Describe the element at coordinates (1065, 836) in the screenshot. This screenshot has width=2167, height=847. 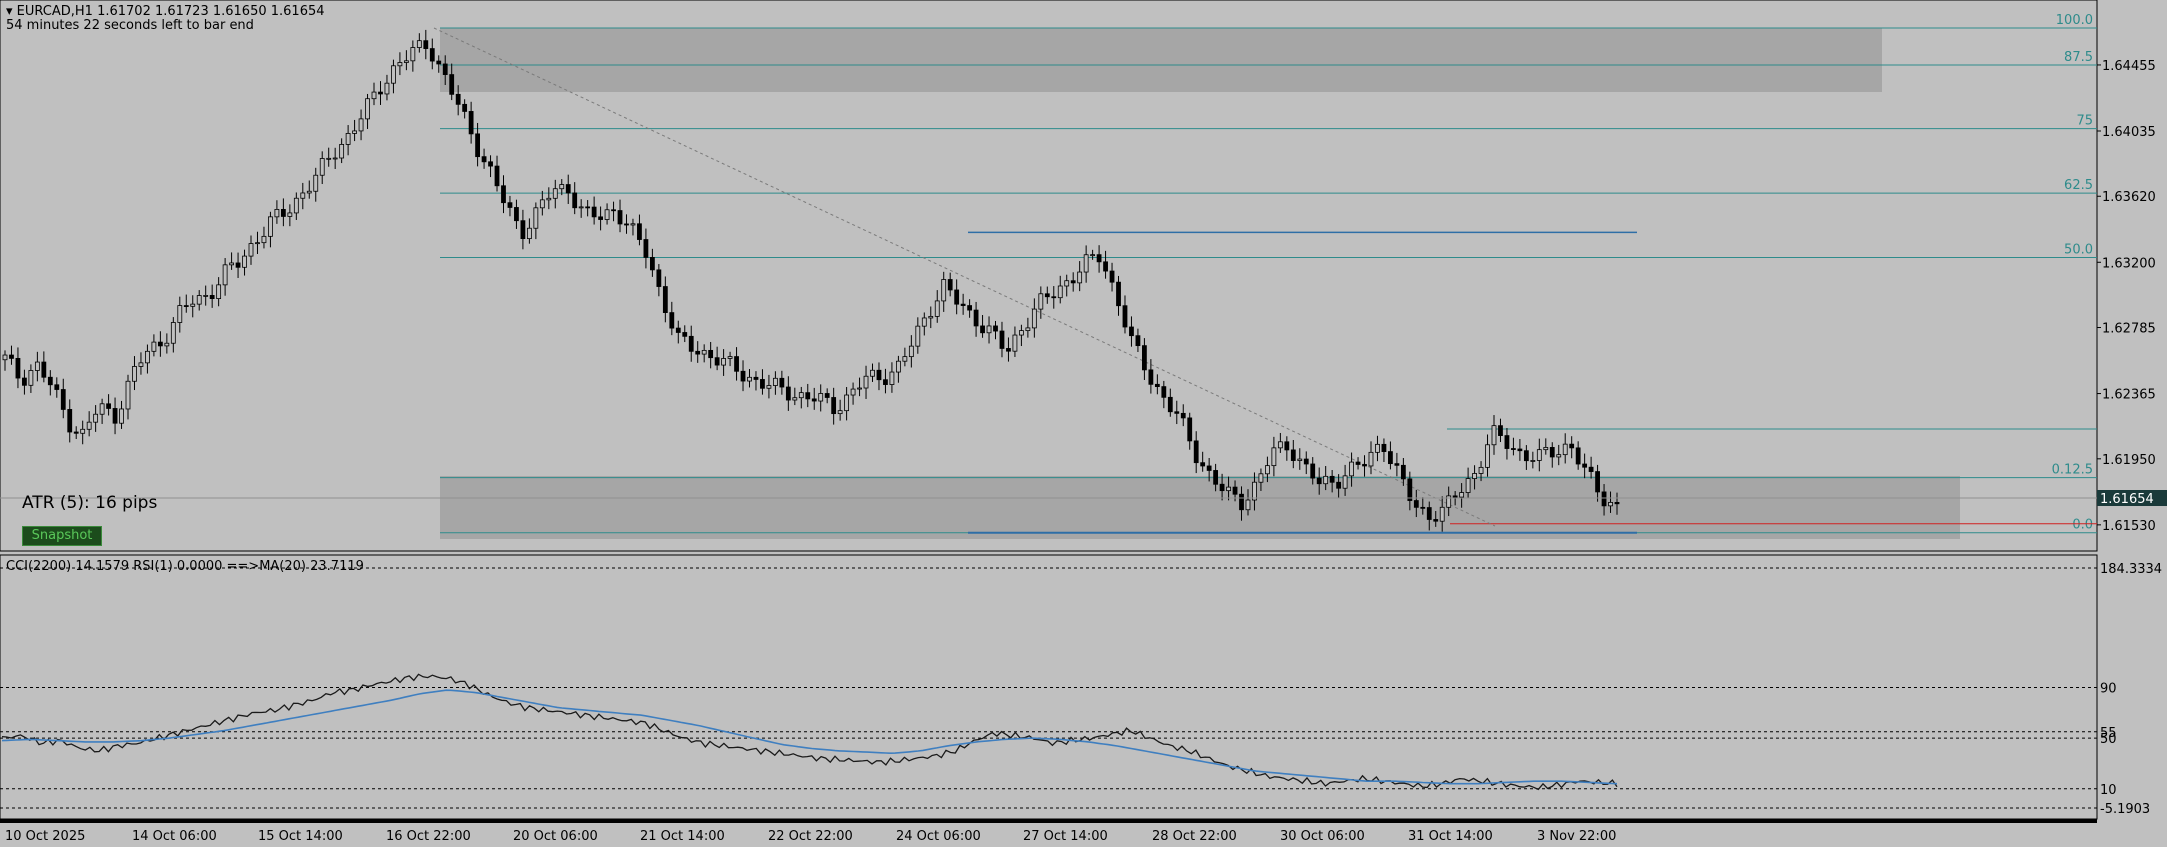
I see `time-tick-label: 27 Oct 14:00` at that location.